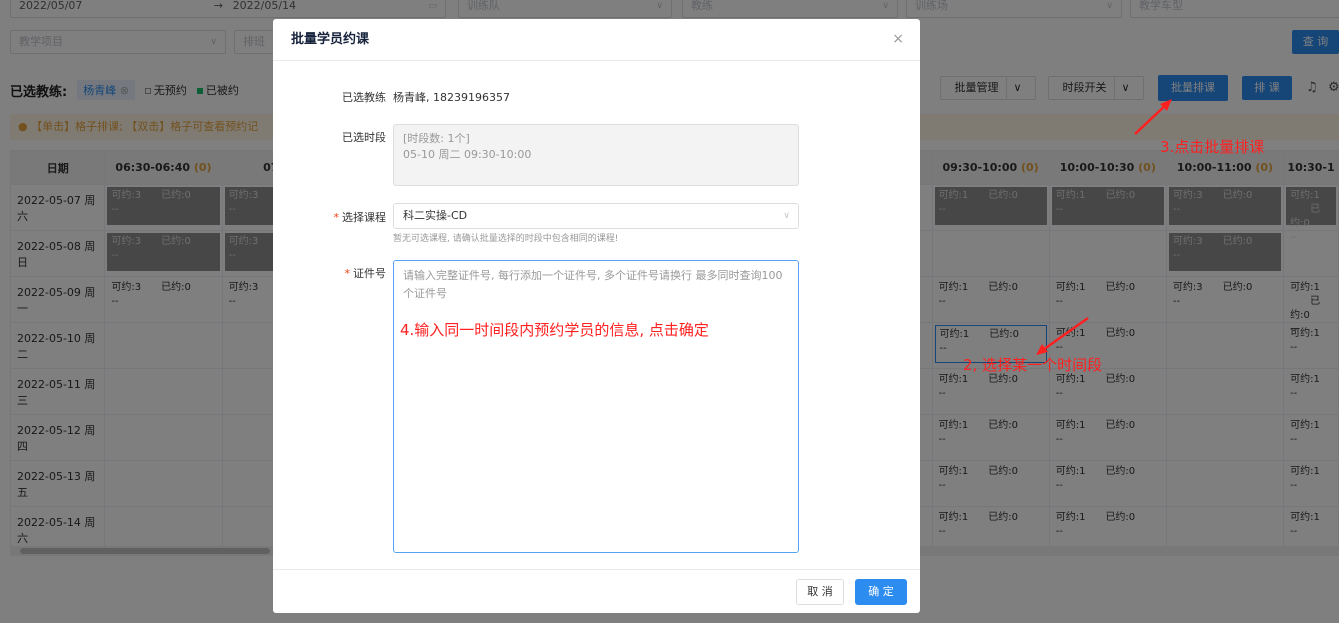  I want to click on id-label-text: 证件号, so click(369, 273).